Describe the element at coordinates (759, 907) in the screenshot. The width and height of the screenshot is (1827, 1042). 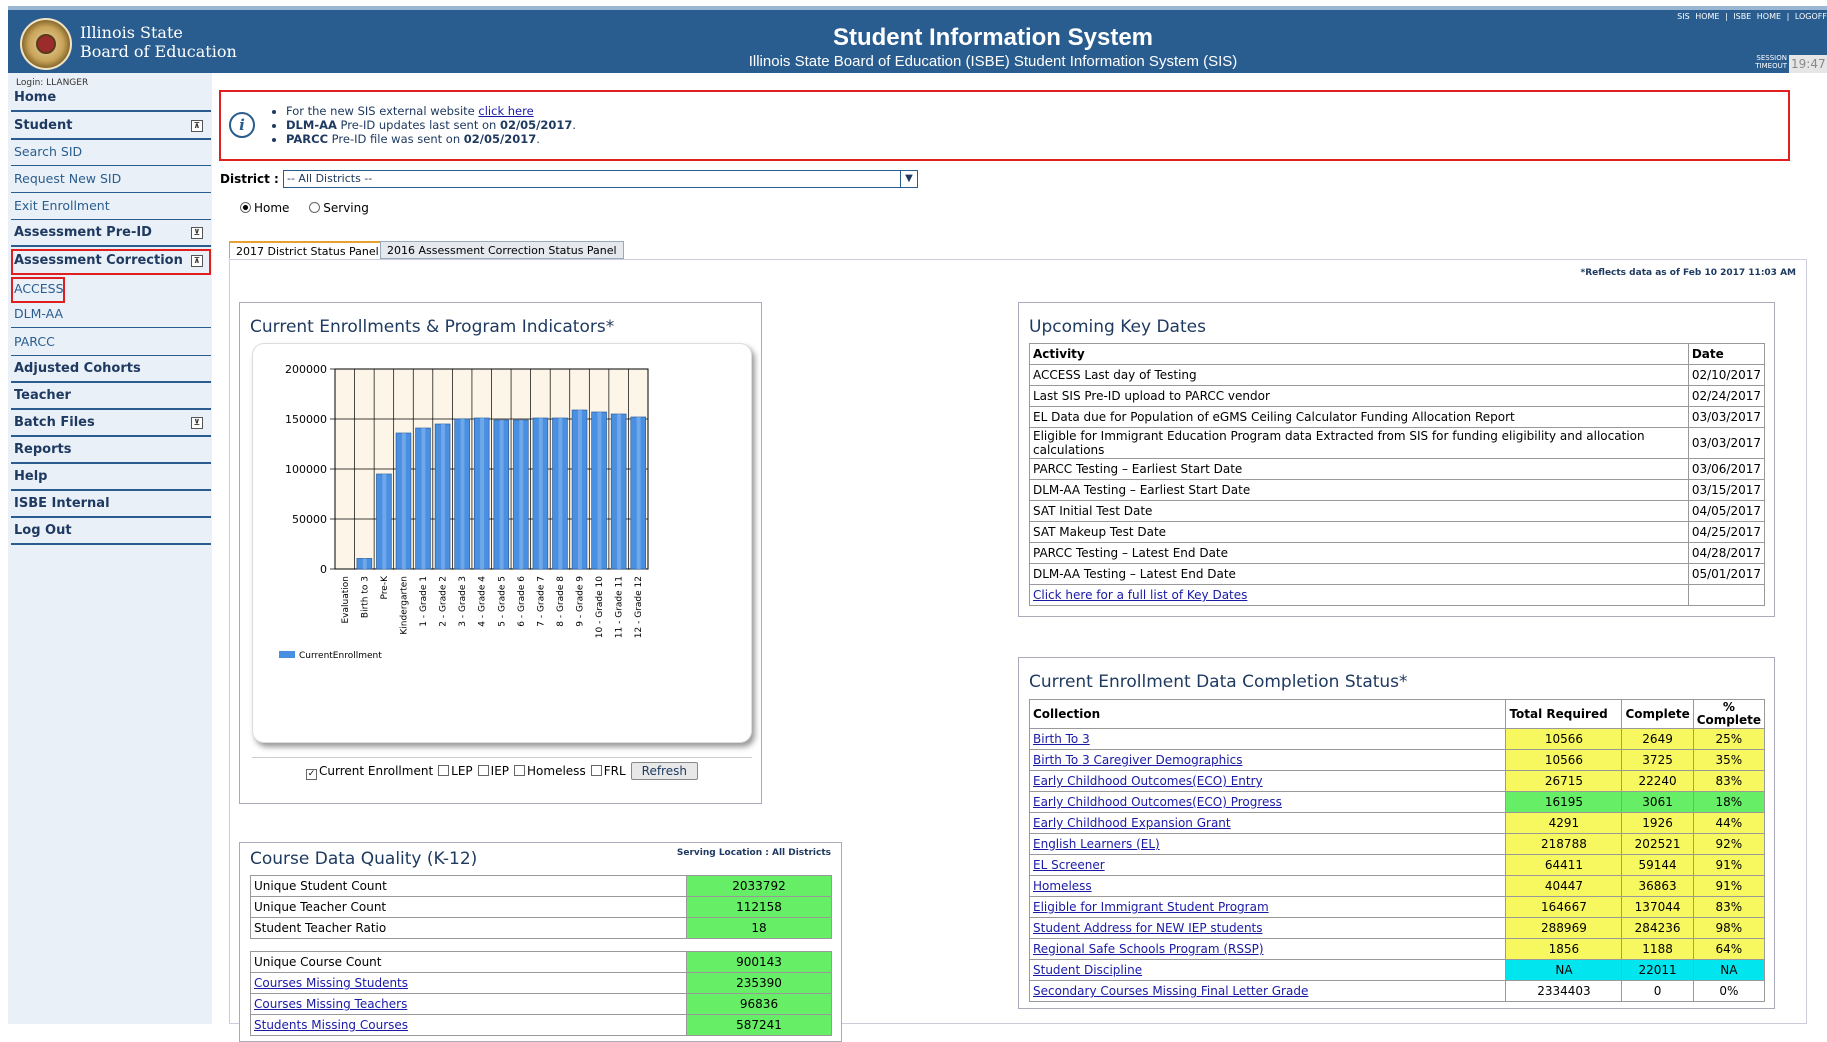
I see `row-value: 112158` at that location.